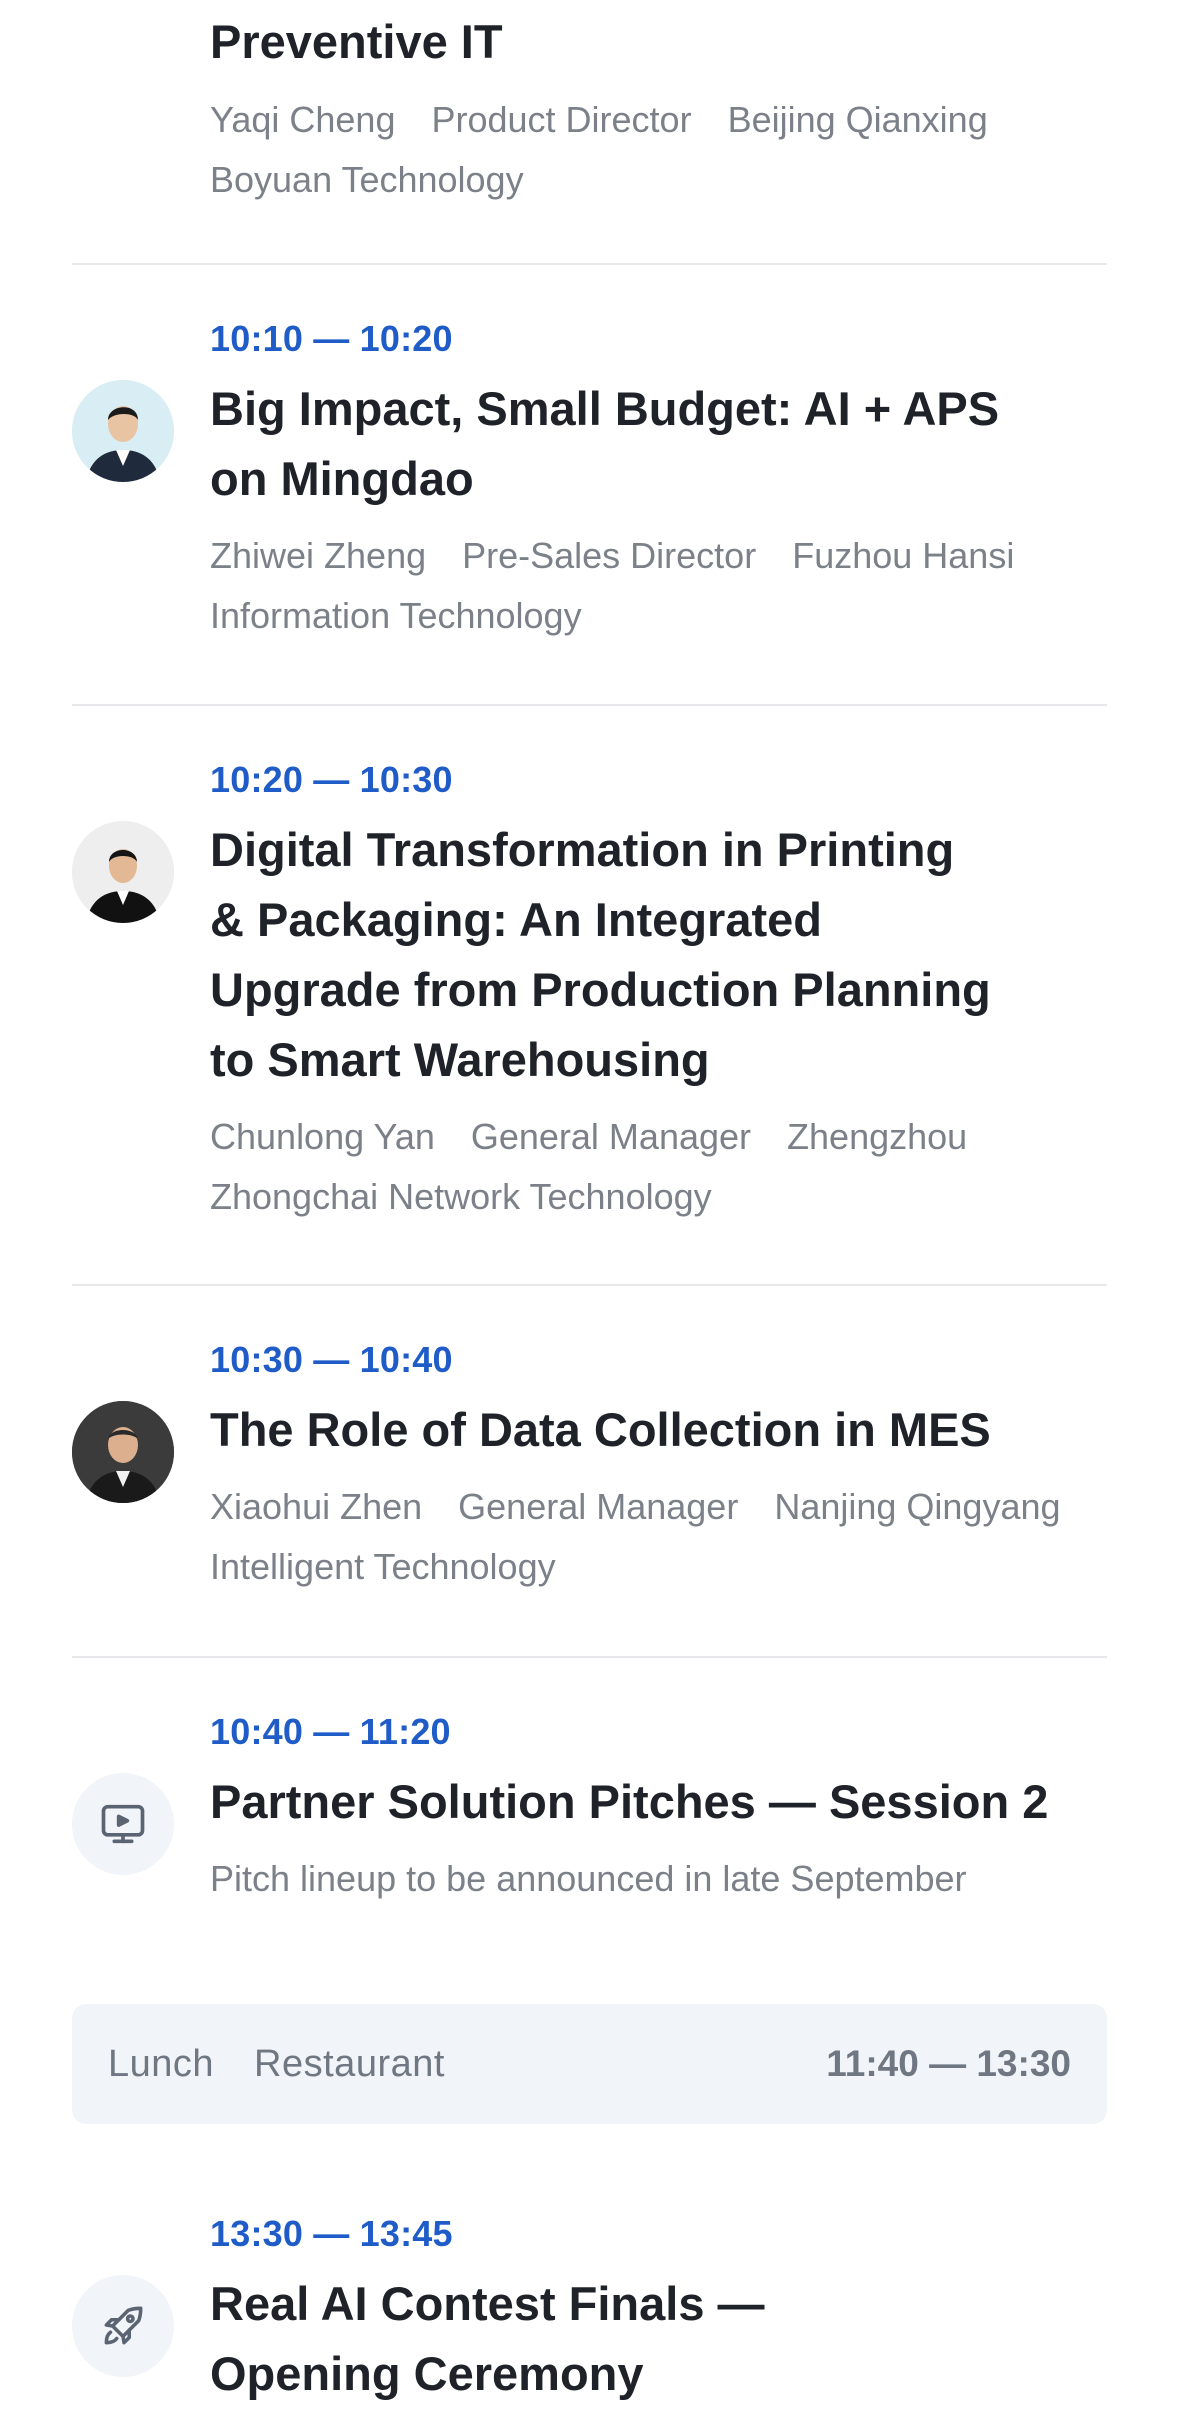  Describe the element at coordinates (356, 41) in the screenshot. I see `session-title: Preventive IT` at that location.